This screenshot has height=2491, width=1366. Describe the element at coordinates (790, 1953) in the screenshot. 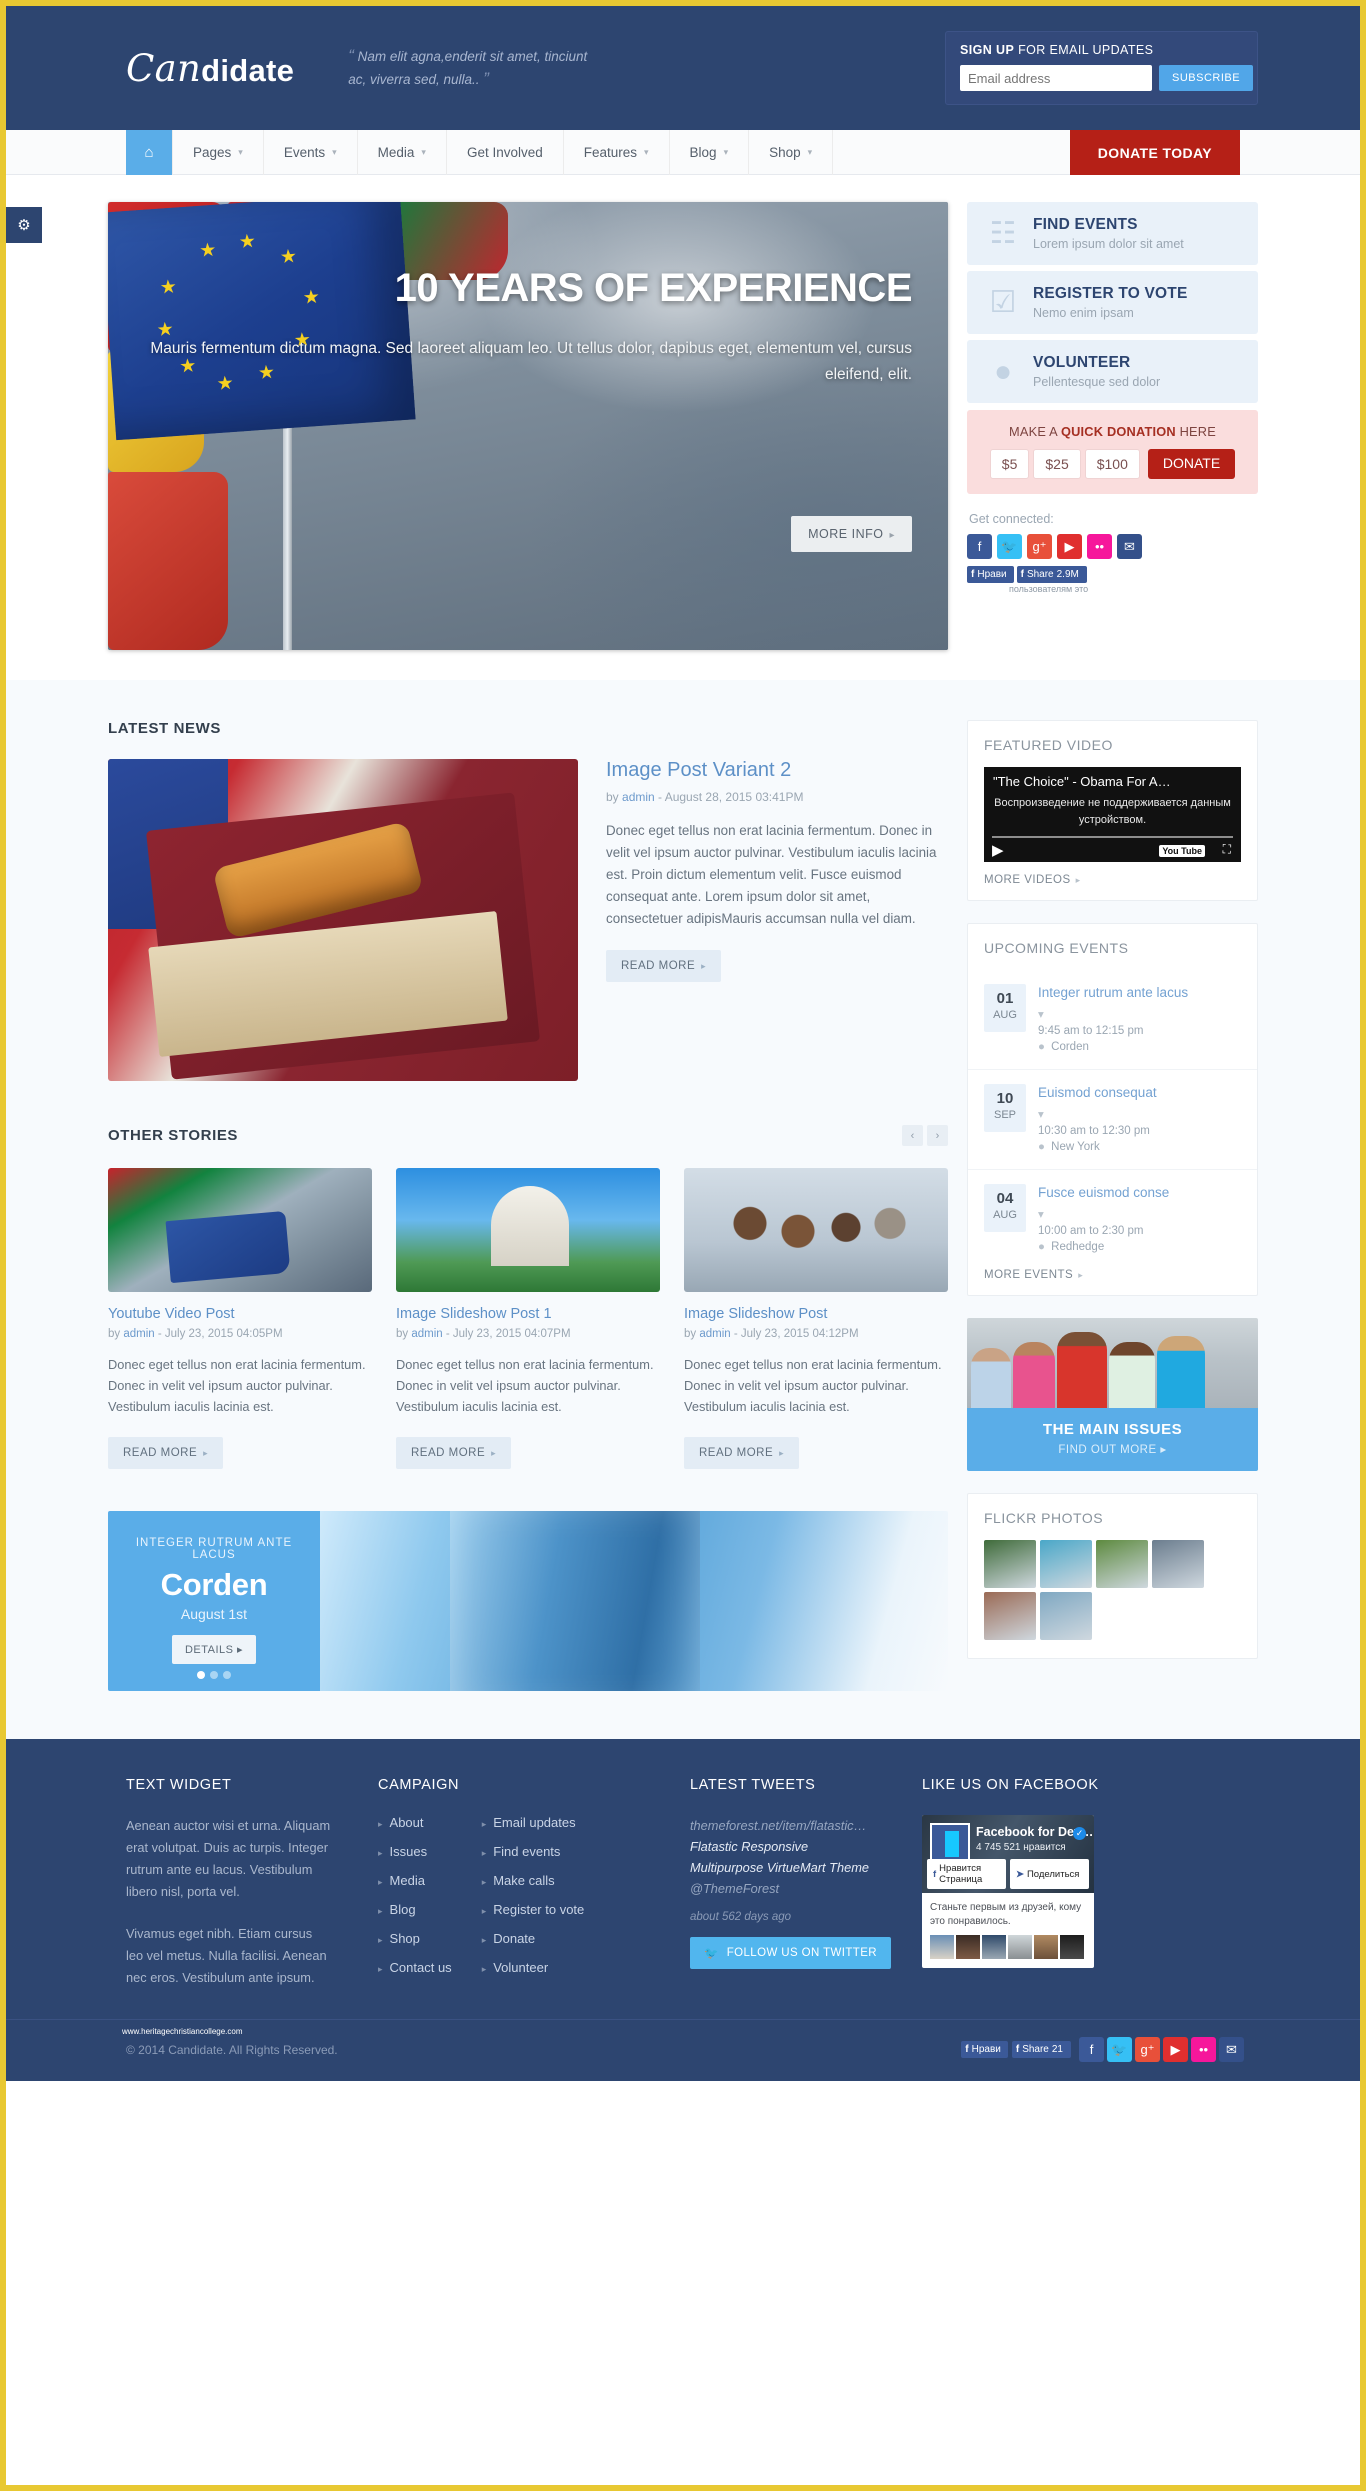

I see `follow-twitter-button: 🐦 FOLLOW US ON TWITTER` at that location.